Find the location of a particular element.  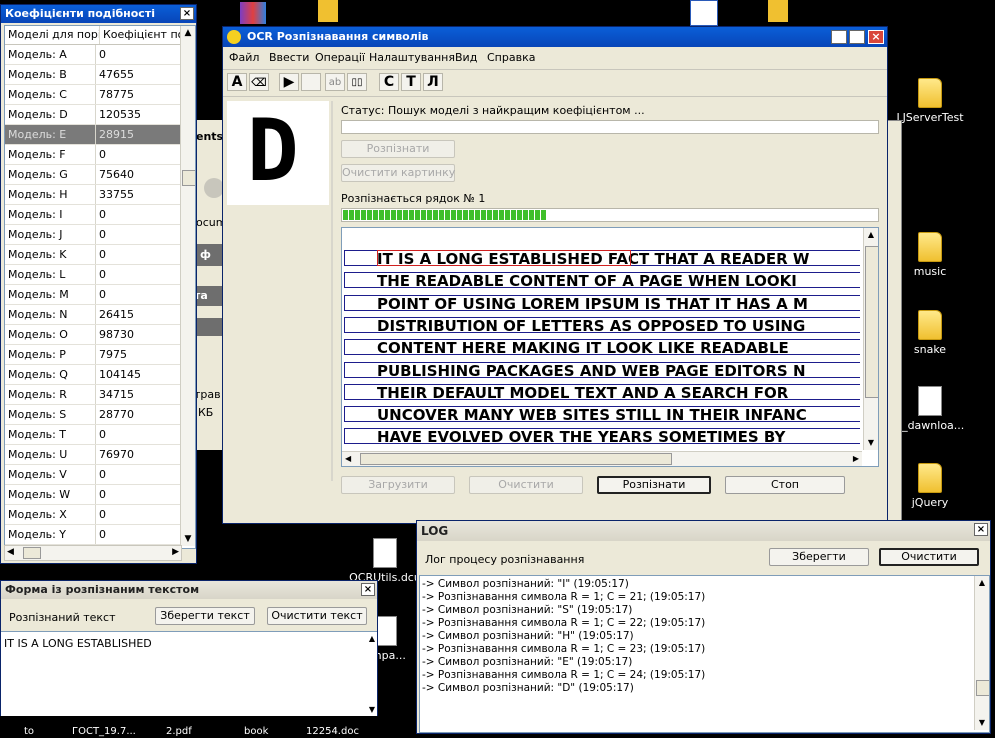

maximize-icon is located at coordinates (857, 37).